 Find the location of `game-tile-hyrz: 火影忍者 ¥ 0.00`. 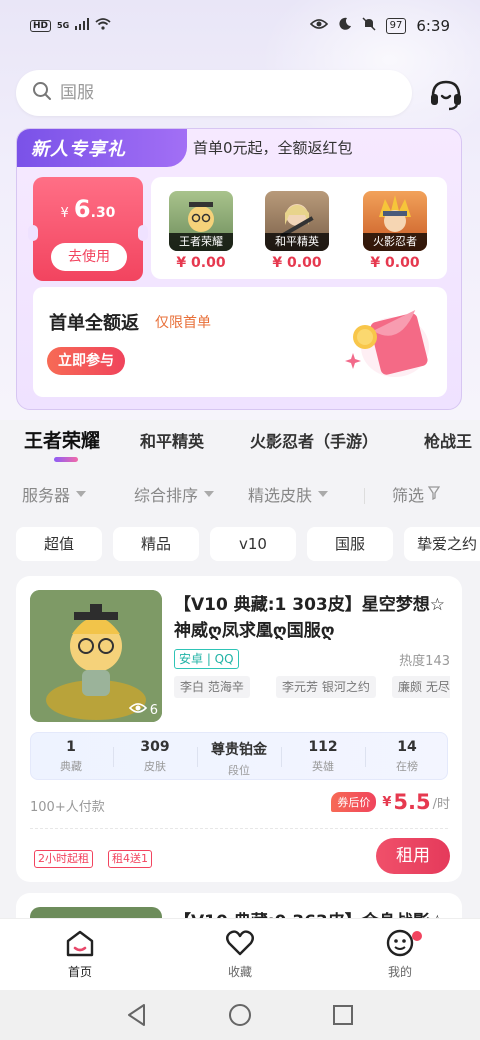

game-tile-hyrz: 火影忍者 ¥ 0.00 is located at coordinates (395, 231).